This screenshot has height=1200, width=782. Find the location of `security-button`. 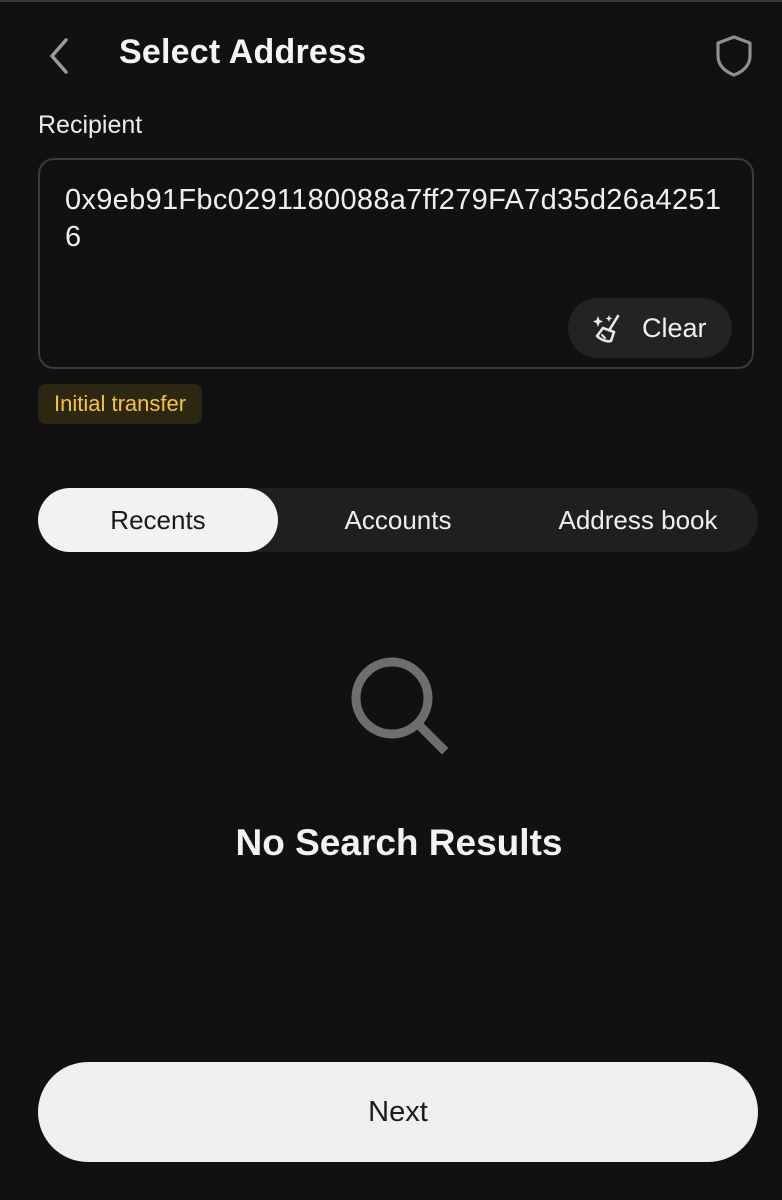

security-button is located at coordinates (734, 56).